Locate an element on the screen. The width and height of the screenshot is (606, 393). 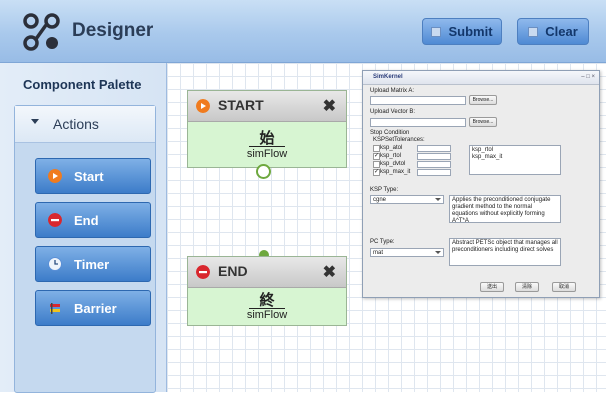
clock-icon is located at coordinates (55, 264).